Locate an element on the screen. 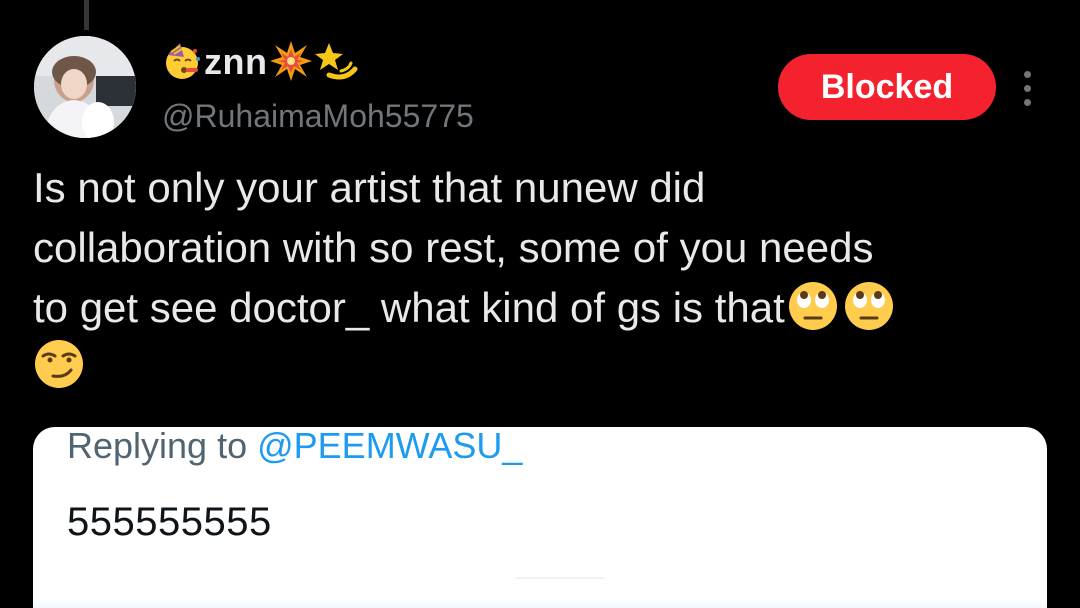 Image resolution: width=1080 pixels, height=608 pixels. dizzy-icon is located at coordinates (337, 62).